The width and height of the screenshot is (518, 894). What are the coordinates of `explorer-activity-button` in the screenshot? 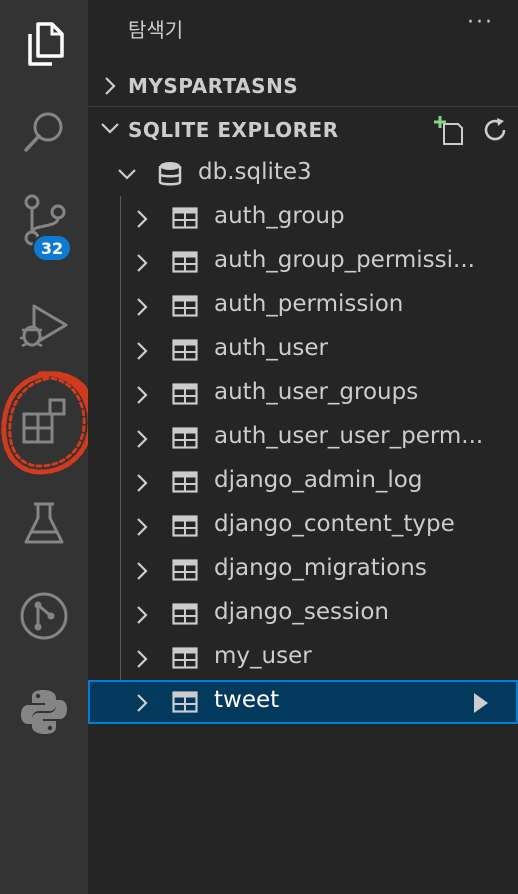 It's located at (44, 44).